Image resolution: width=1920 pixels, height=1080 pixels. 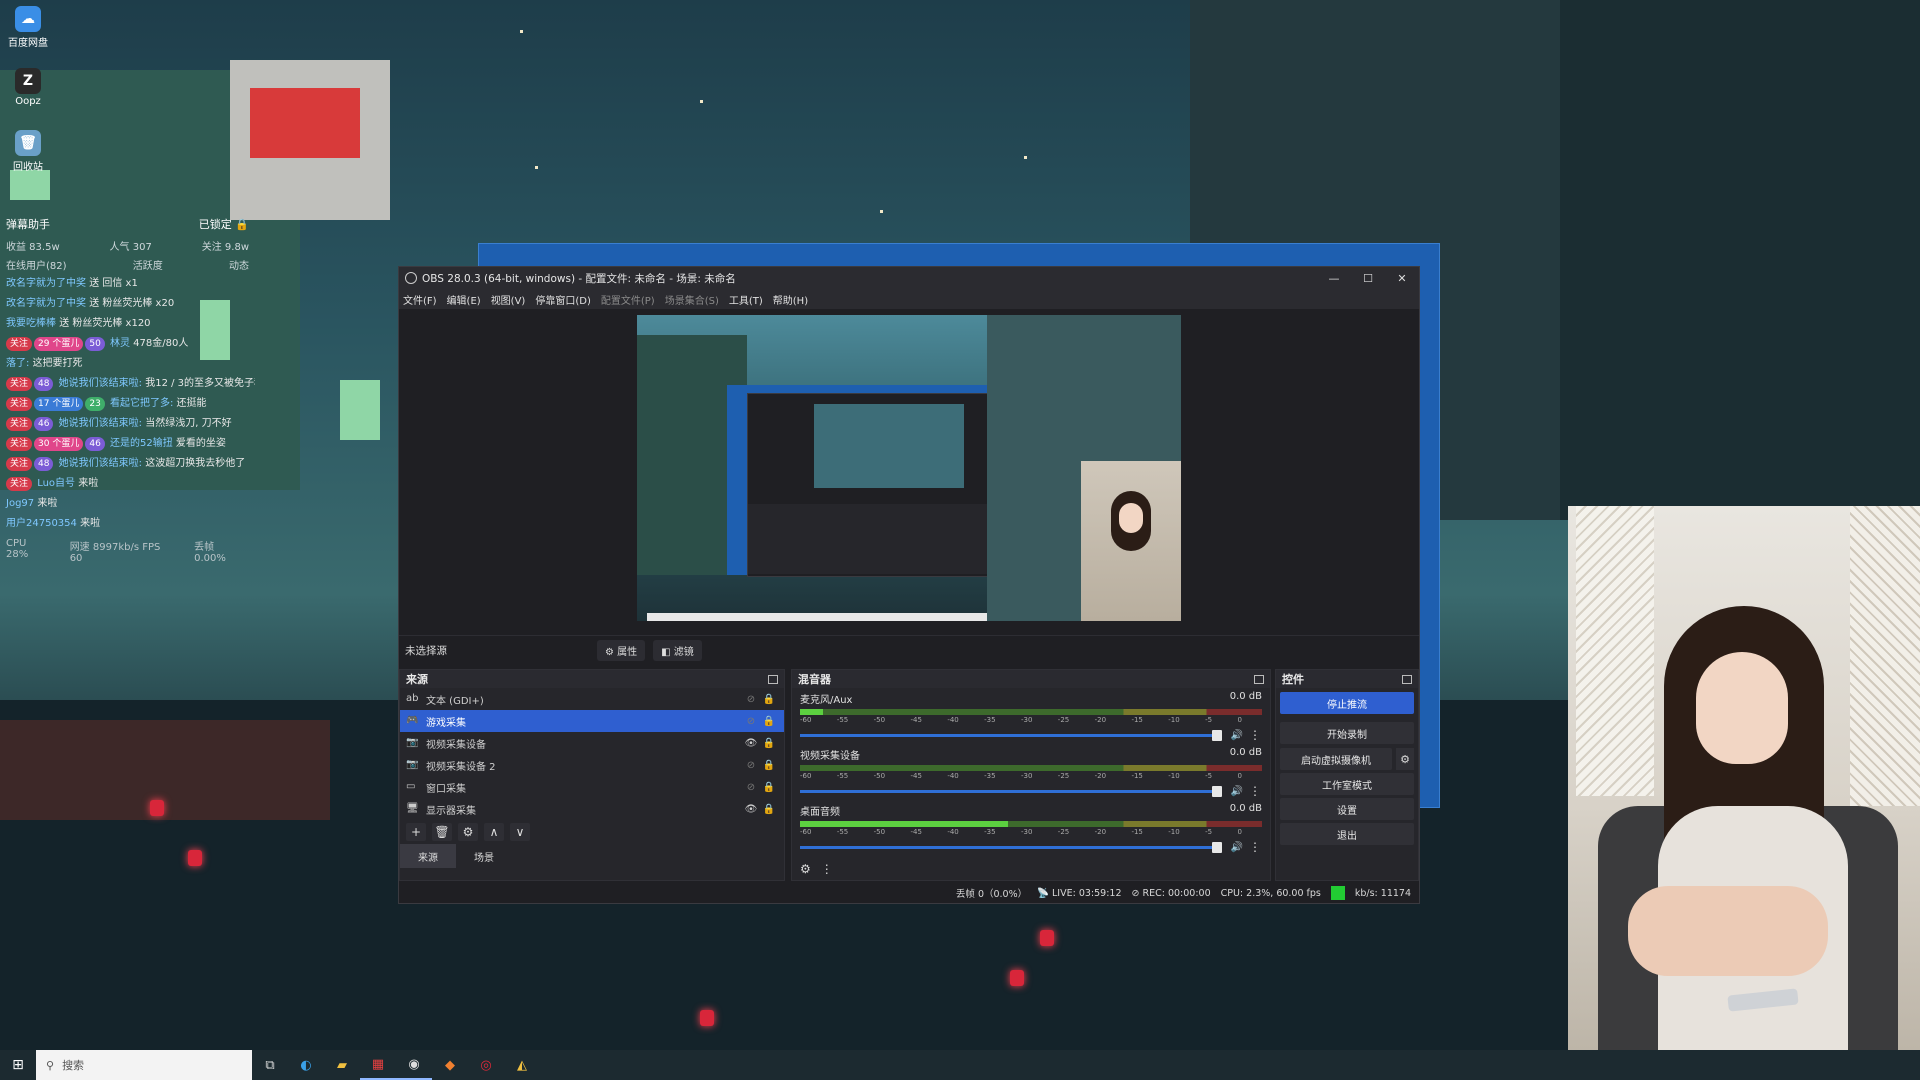 What do you see at coordinates (1347, 703) in the screenshot?
I see `stop-streaming-button: 停止推流` at bounding box center [1347, 703].